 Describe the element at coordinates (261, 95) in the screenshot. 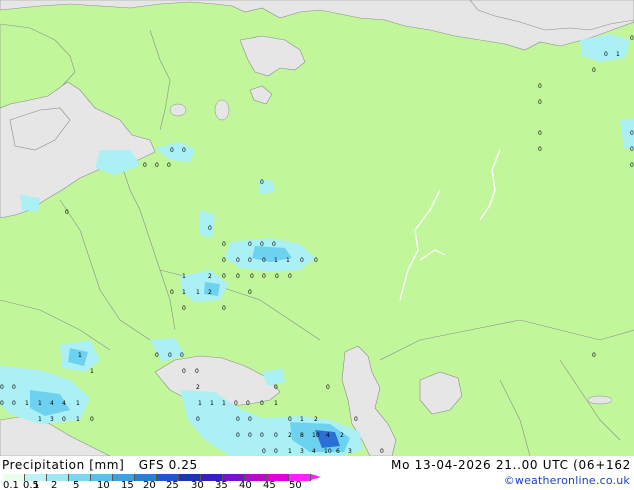

I see `white-sea-arm` at that location.